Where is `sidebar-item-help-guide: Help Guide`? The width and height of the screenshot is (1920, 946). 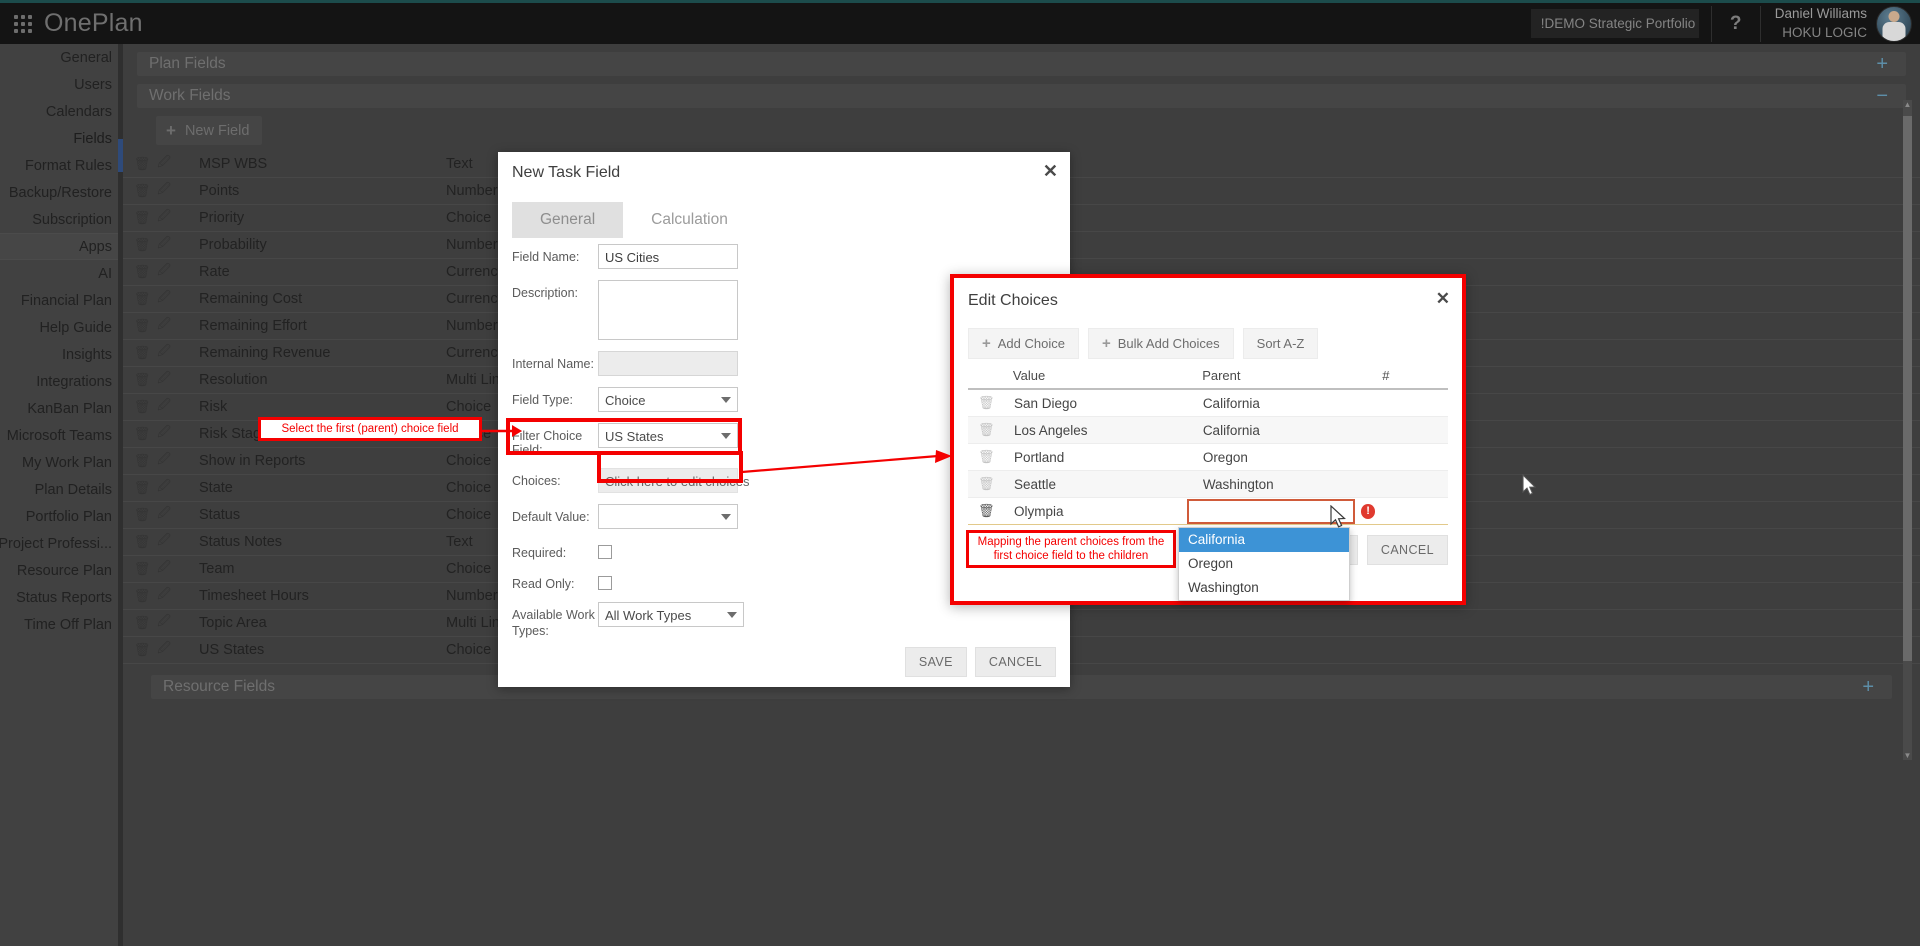 sidebar-item-help-guide: Help Guide is located at coordinates (61, 327).